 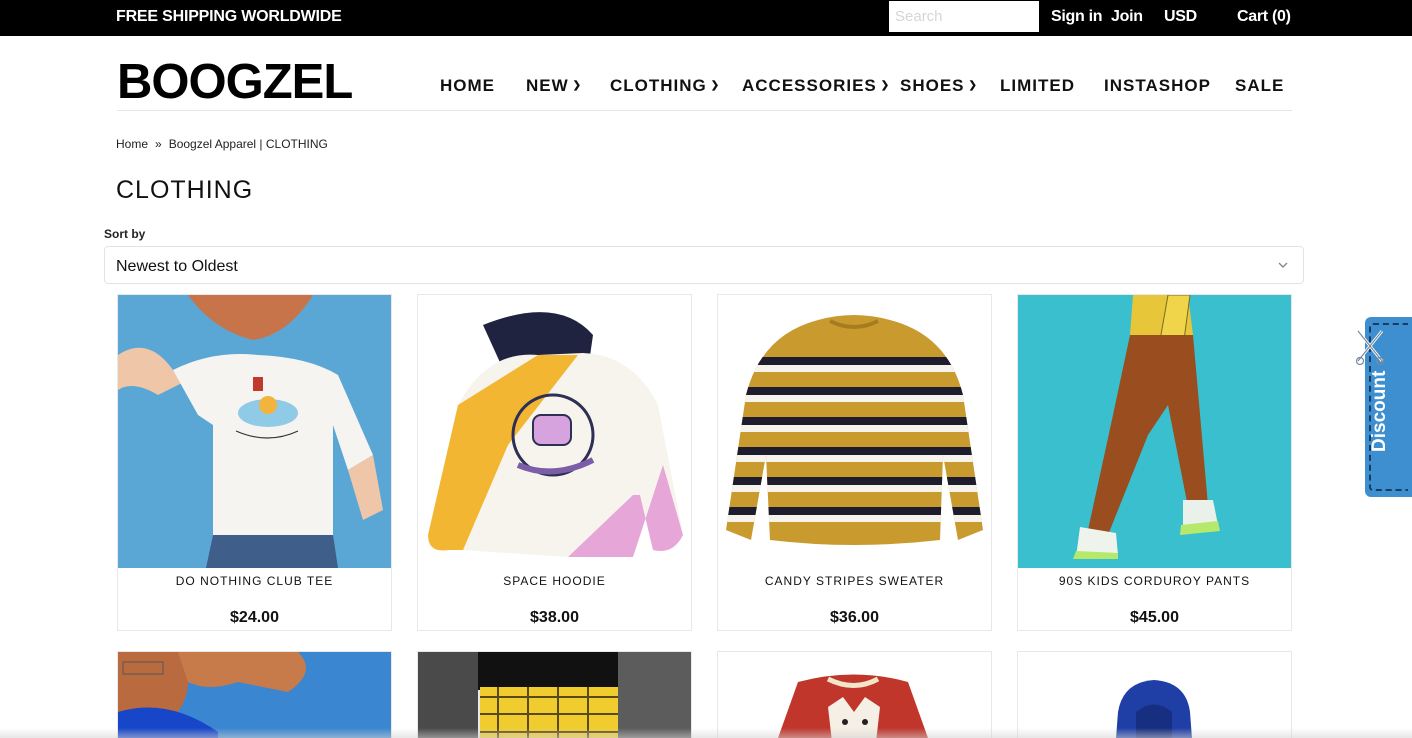 I want to click on product-card: CANDY STRIPES SWEATER $36.00, so click(x=854, y=462).